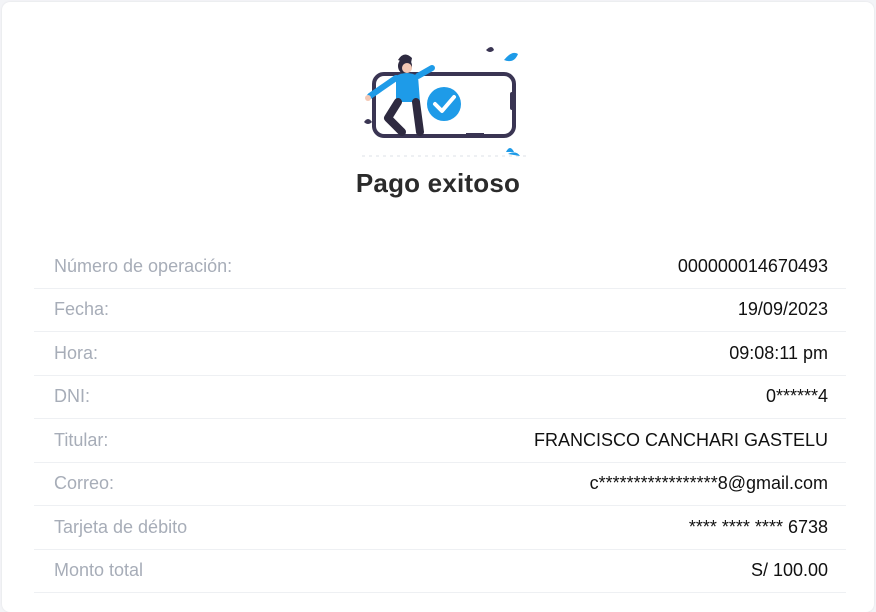 Image resolution: width=876 pixels, height=612 pixels. I want to click on detail-row-amount: Monto total S/ 100.00, so click(440, 571).